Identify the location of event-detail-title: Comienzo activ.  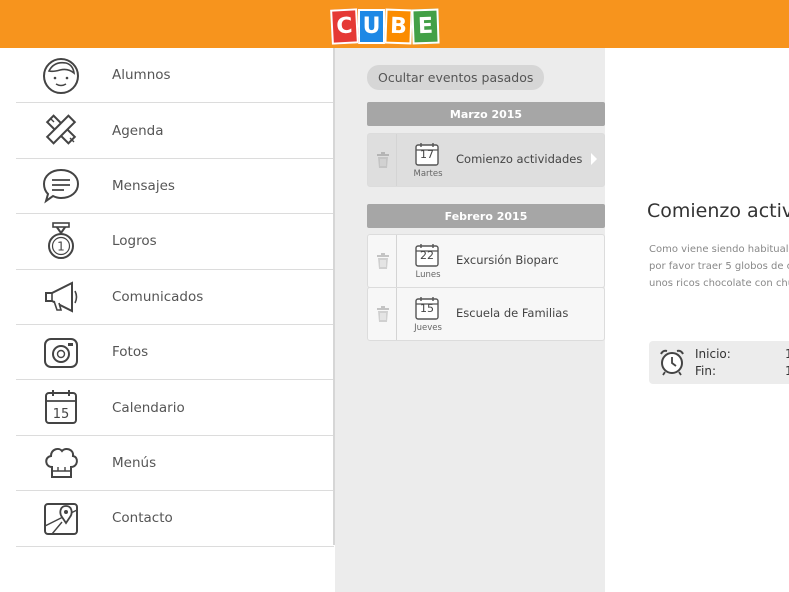
(718, 211).